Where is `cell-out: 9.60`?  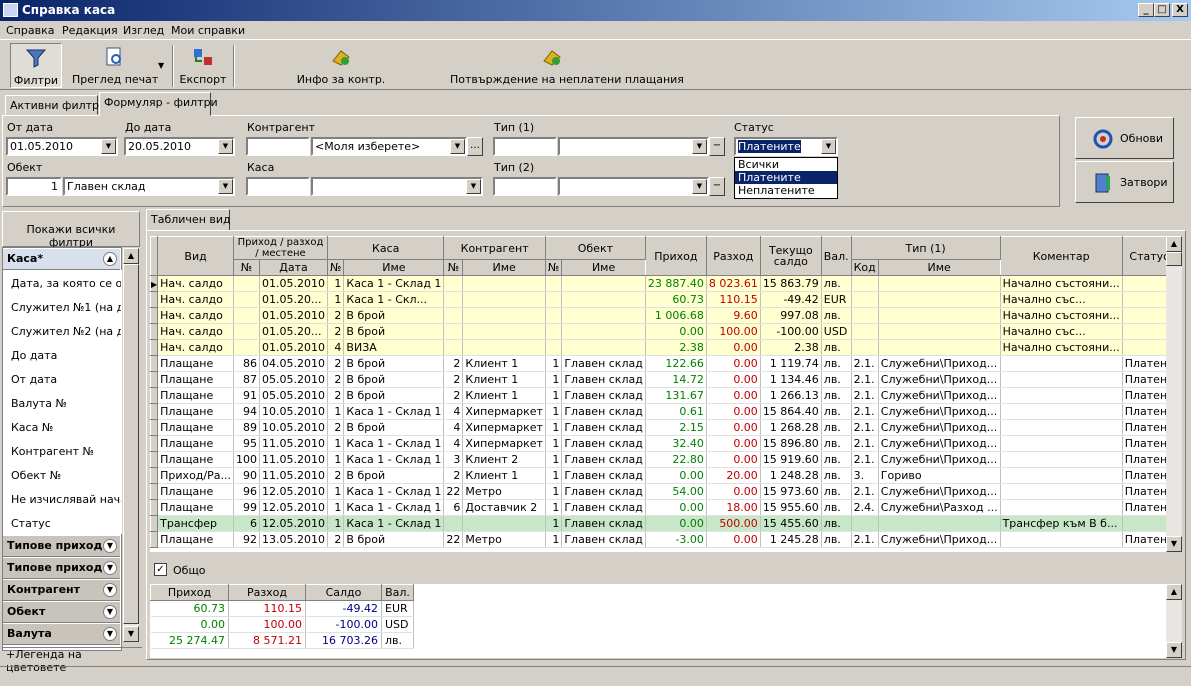 cell-out: 9.60 is located at coordinates (733, 315).